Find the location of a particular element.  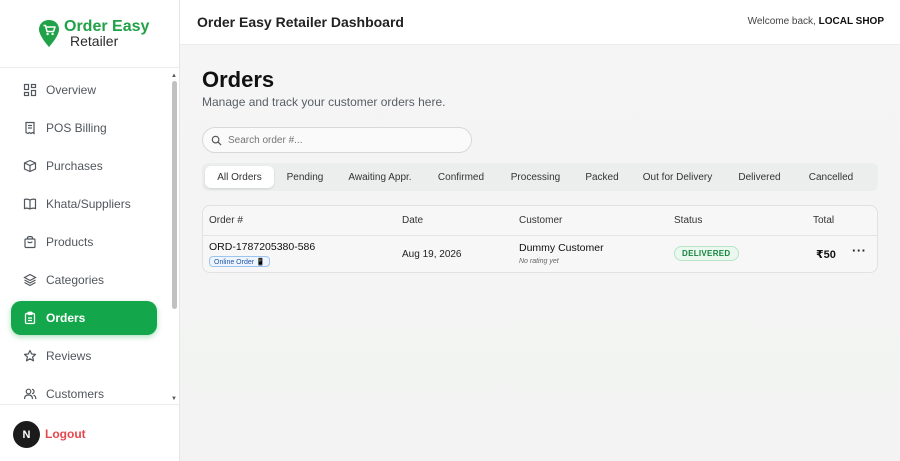

sidebar-item-khata-suppliers: Khata/Suppliers is located at coordinates (84, 204).